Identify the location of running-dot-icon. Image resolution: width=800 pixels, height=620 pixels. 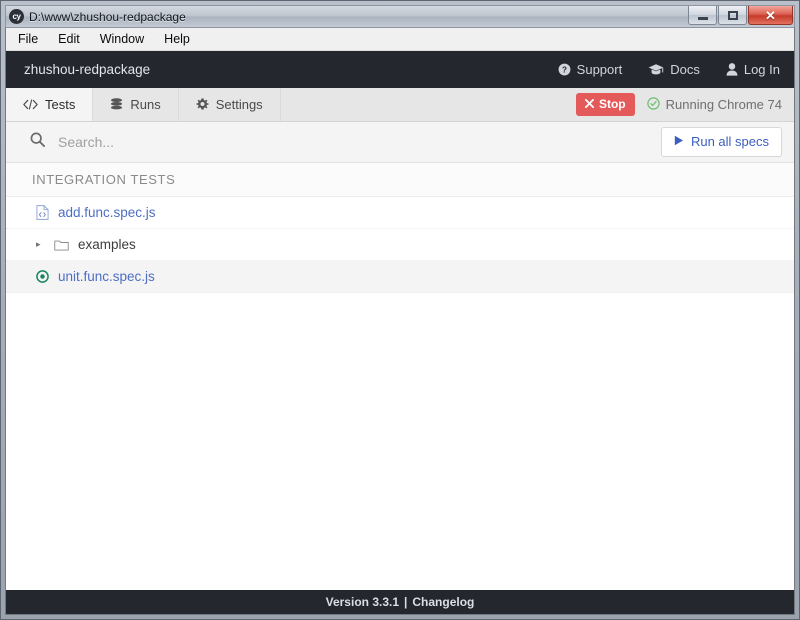
(42, 276).